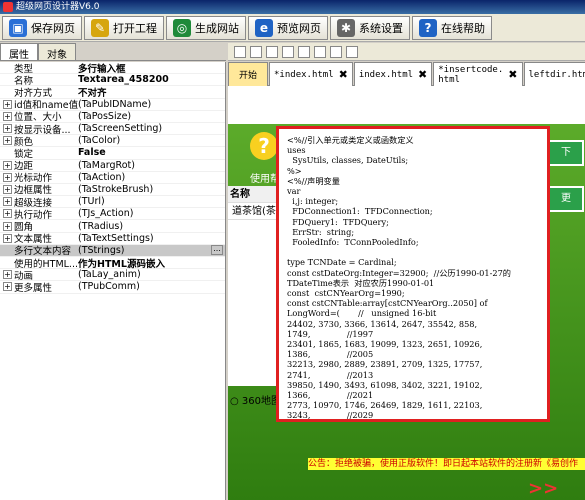 This screenshot has width=585, height=500. Describe the element at coordinates (151, 152) in the screenshot. I see `property-value: False` at that location.